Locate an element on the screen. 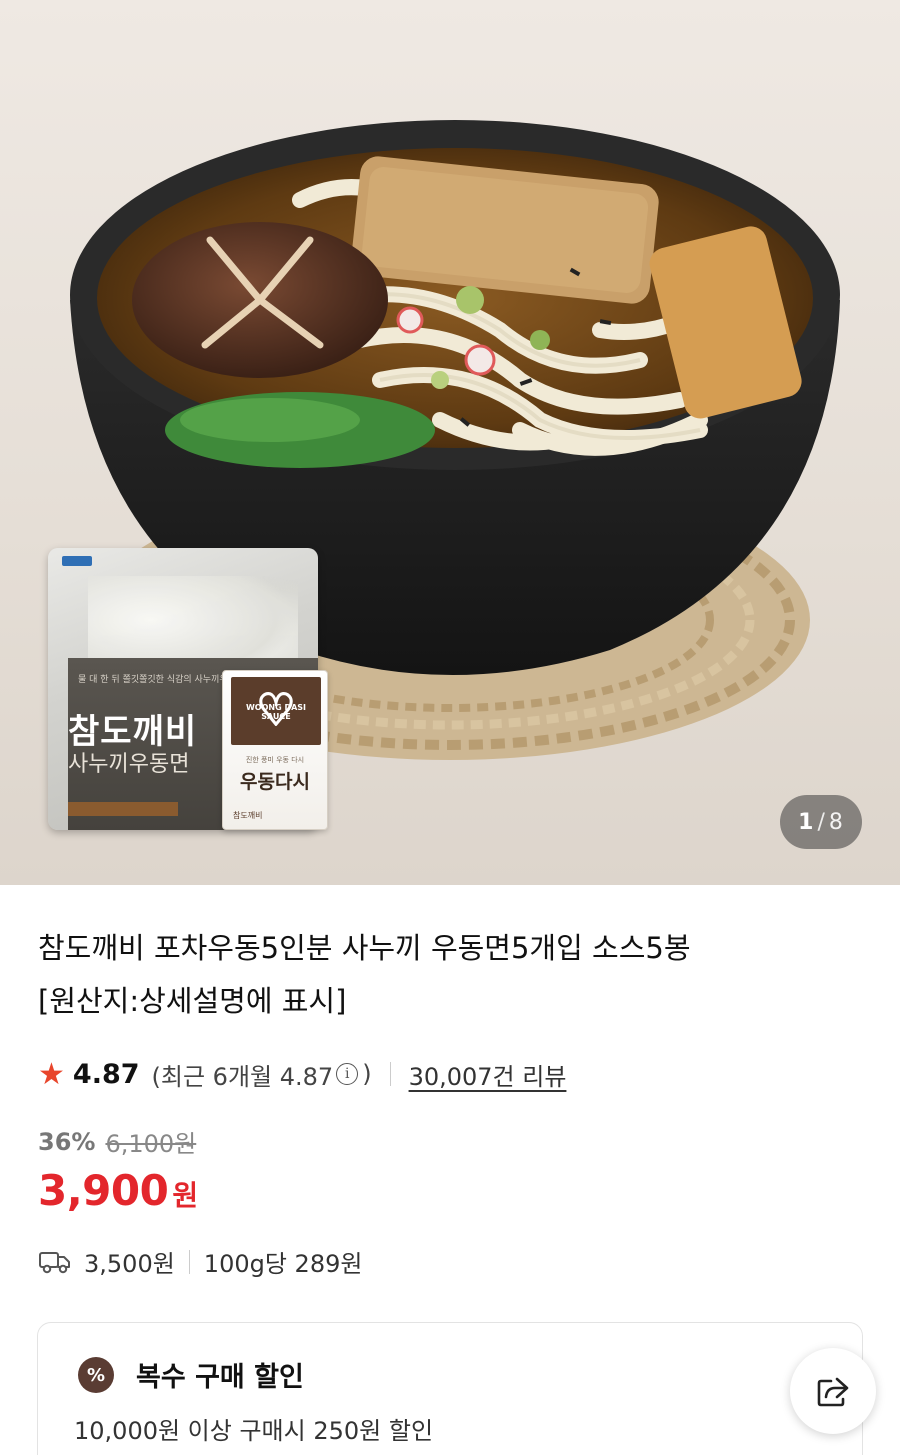  pouch-logo-text: WOONG DASI SAUCE is located at coordinates (276, 712).